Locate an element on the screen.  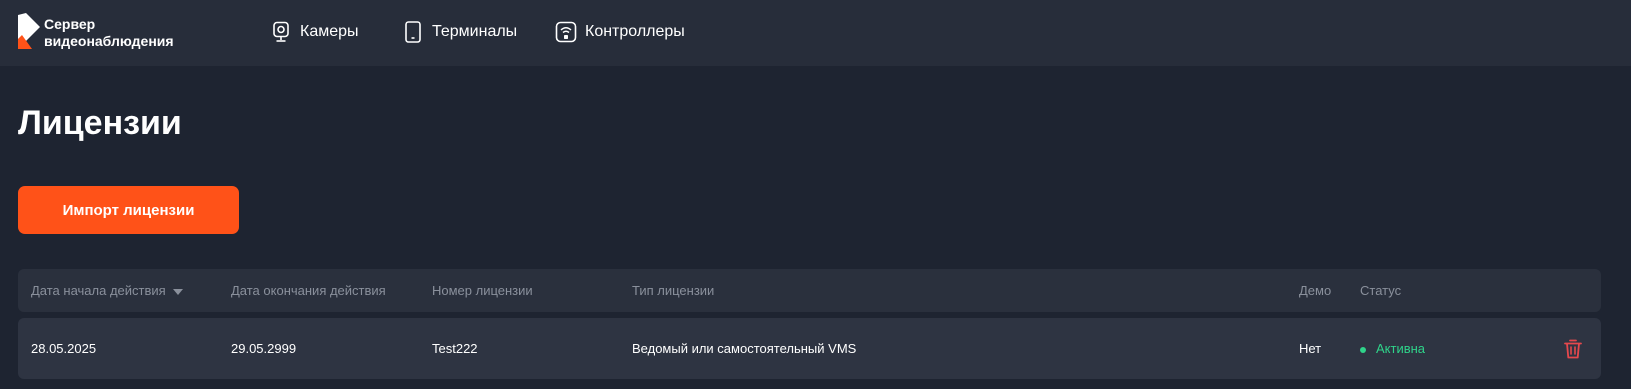
nav-item-cameras: Камеры is located at coordinates (314, 32).